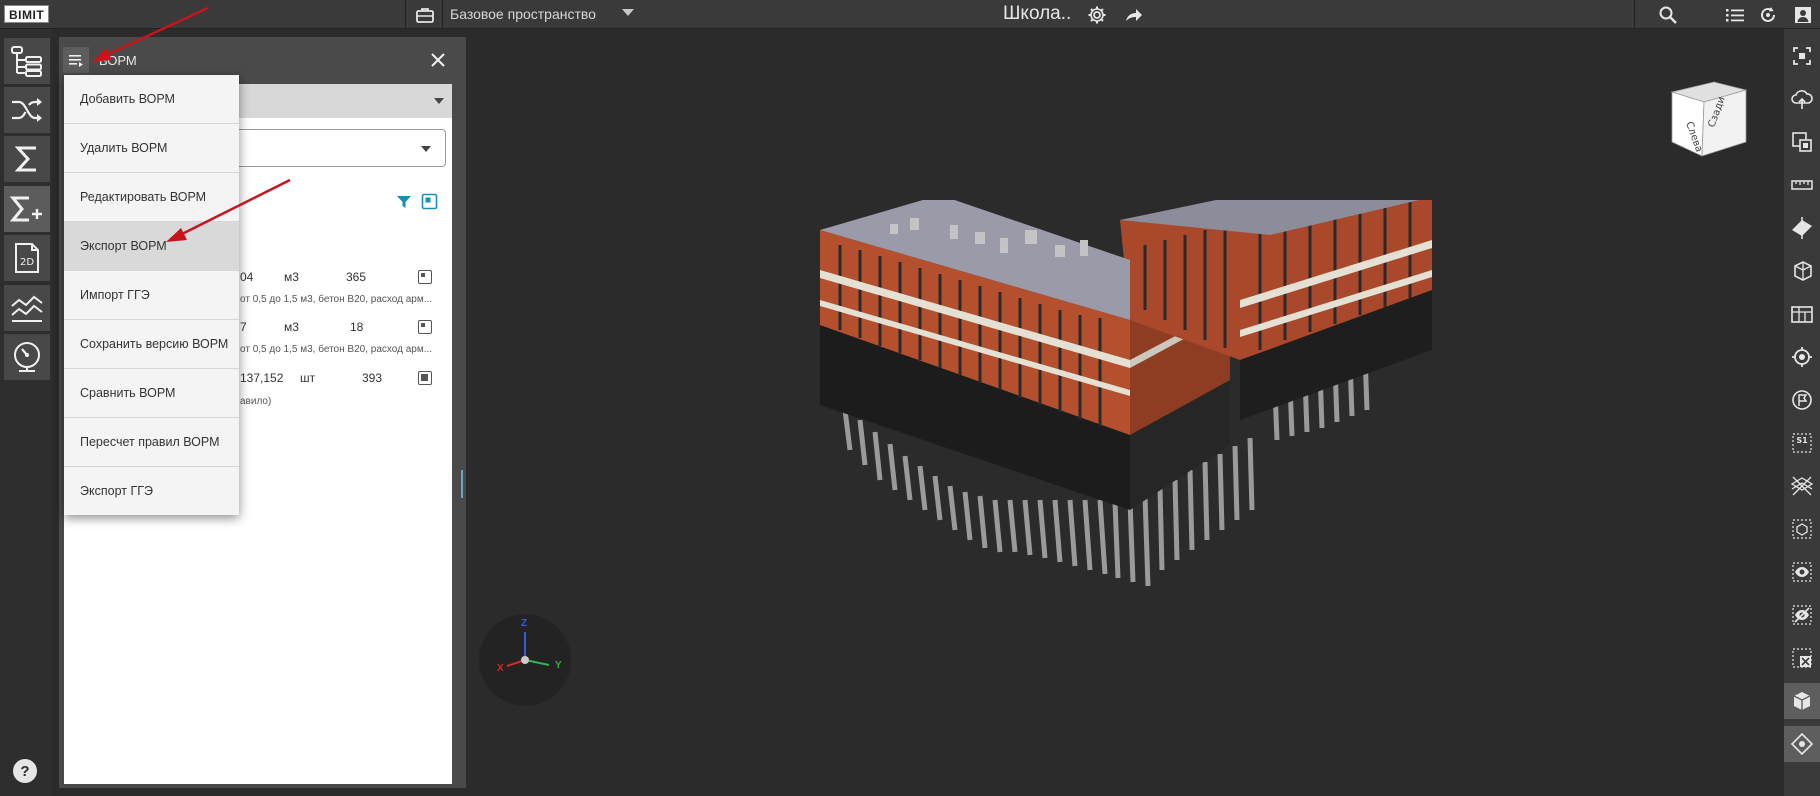 The image size is (1820, 796). I want to click on panel-menu-button, so click(76, 60).